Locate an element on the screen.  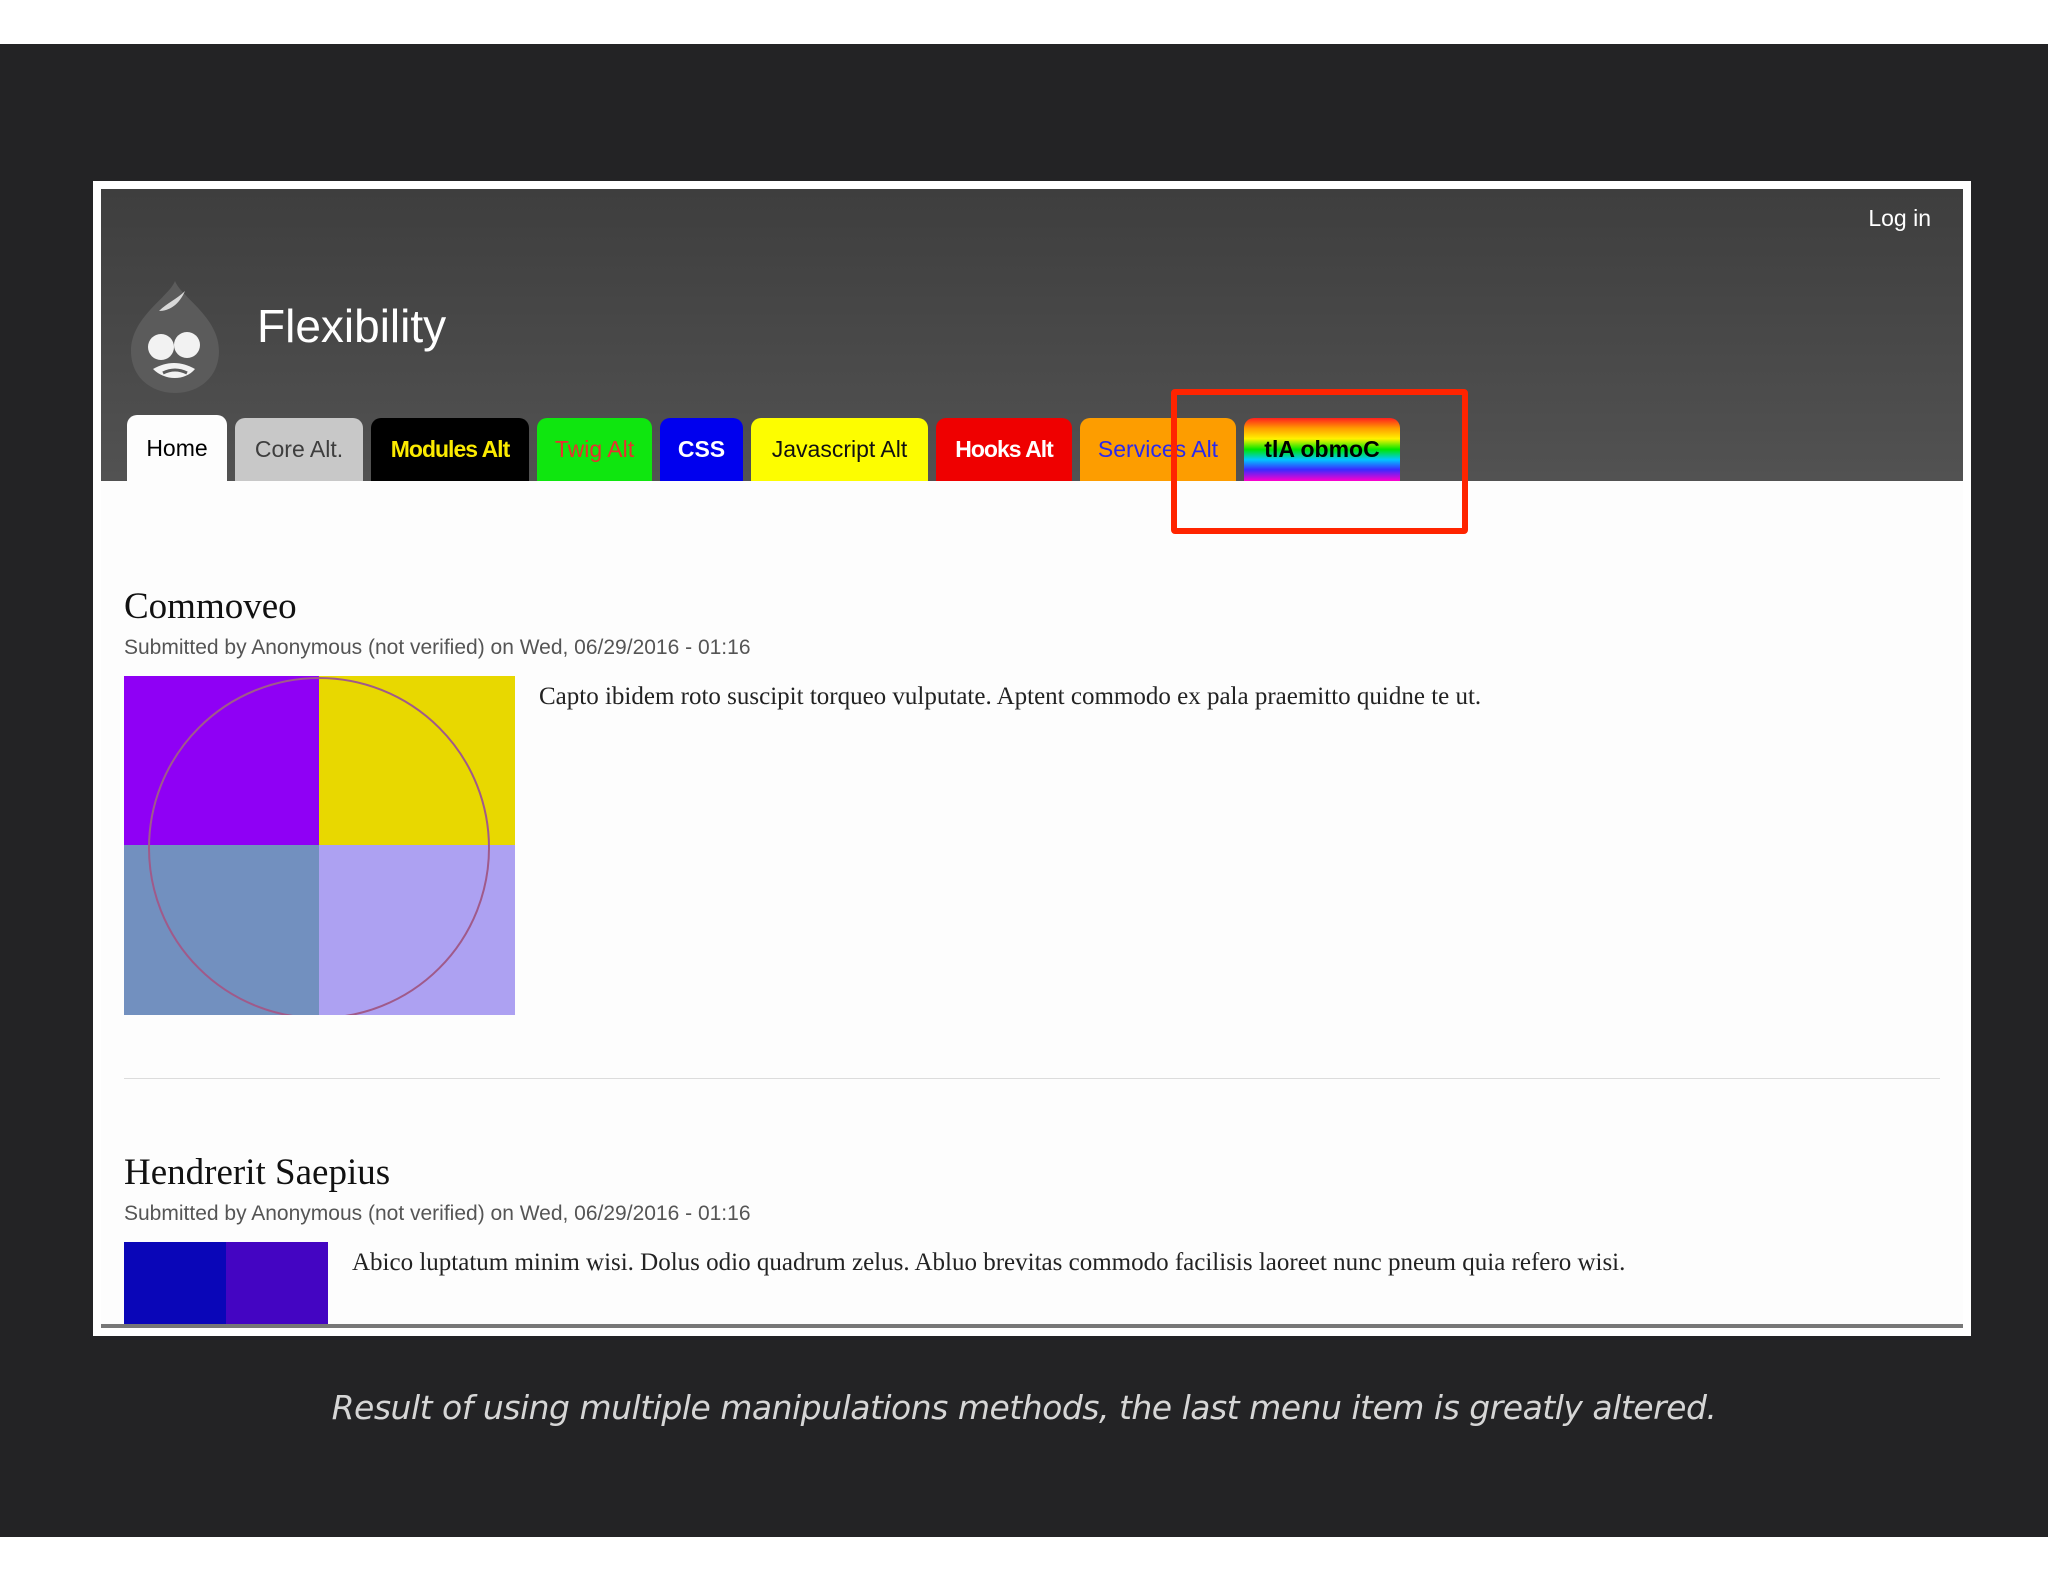
image-quadrant-right is located at coordinates (277, 1283).